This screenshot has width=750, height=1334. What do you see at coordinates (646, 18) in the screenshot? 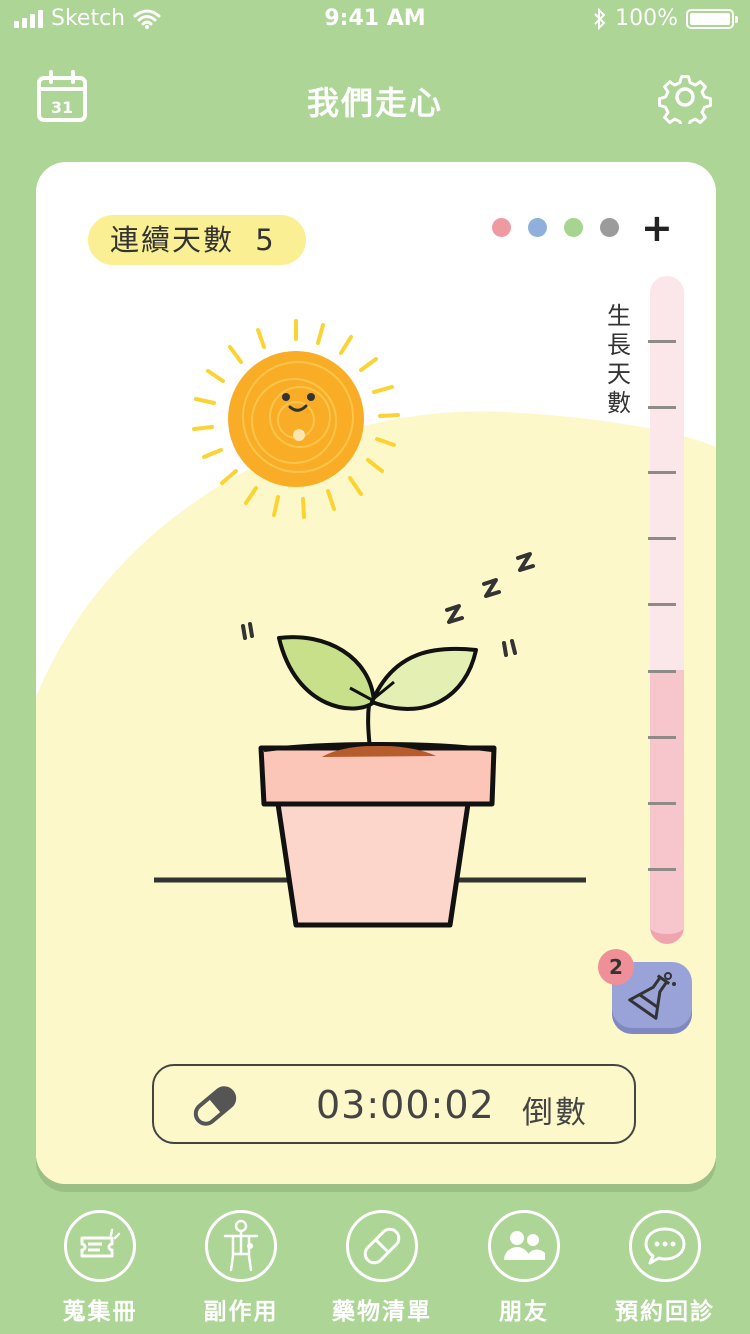
I see `battery-percent: 100%` at bounding box center [646, 18].